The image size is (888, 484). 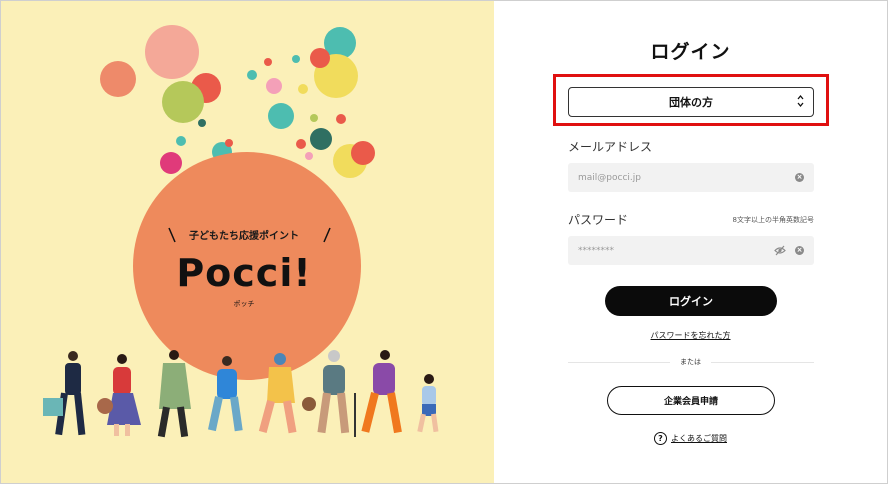 What do you see at coordinates (244, 273) in the screenshot?
I see `brand-logo: Pocci!` at bounding box center [244, 273].